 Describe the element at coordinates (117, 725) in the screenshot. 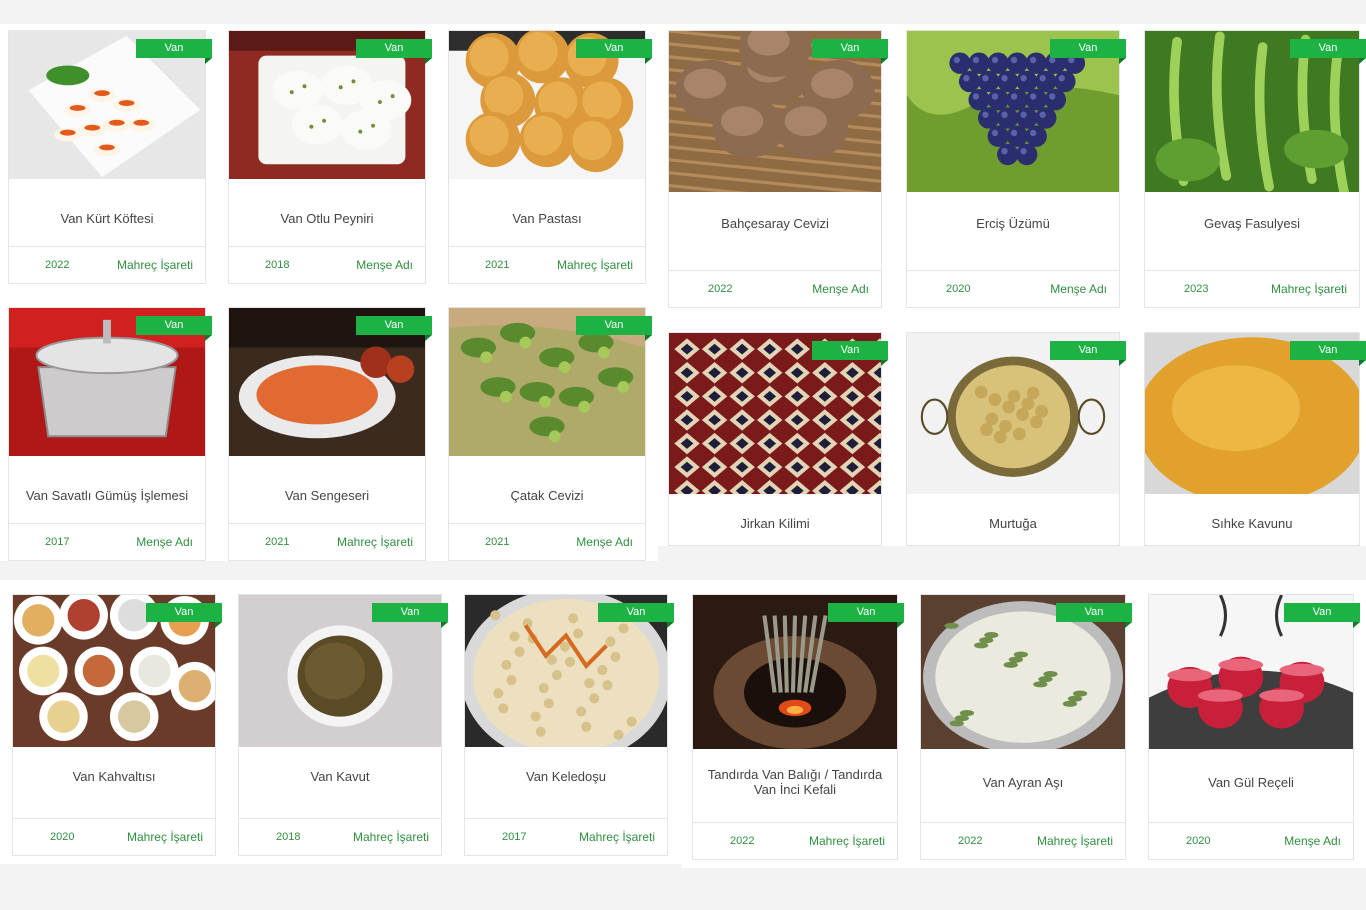

I see `product-card: Van Van Kahvaltısı 2020 Mahreç İşareti` at that location.